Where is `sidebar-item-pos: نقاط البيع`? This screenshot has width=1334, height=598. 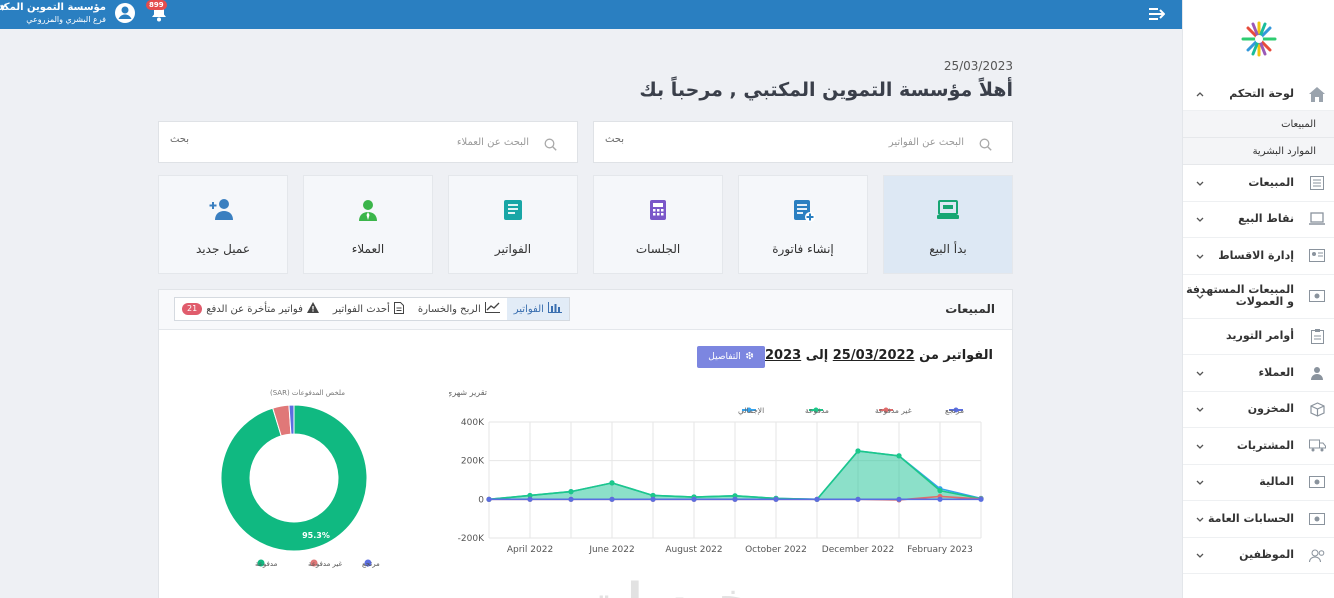
sidebar-item-pos: نقاط البيع is located at coordinates (1258, 220).